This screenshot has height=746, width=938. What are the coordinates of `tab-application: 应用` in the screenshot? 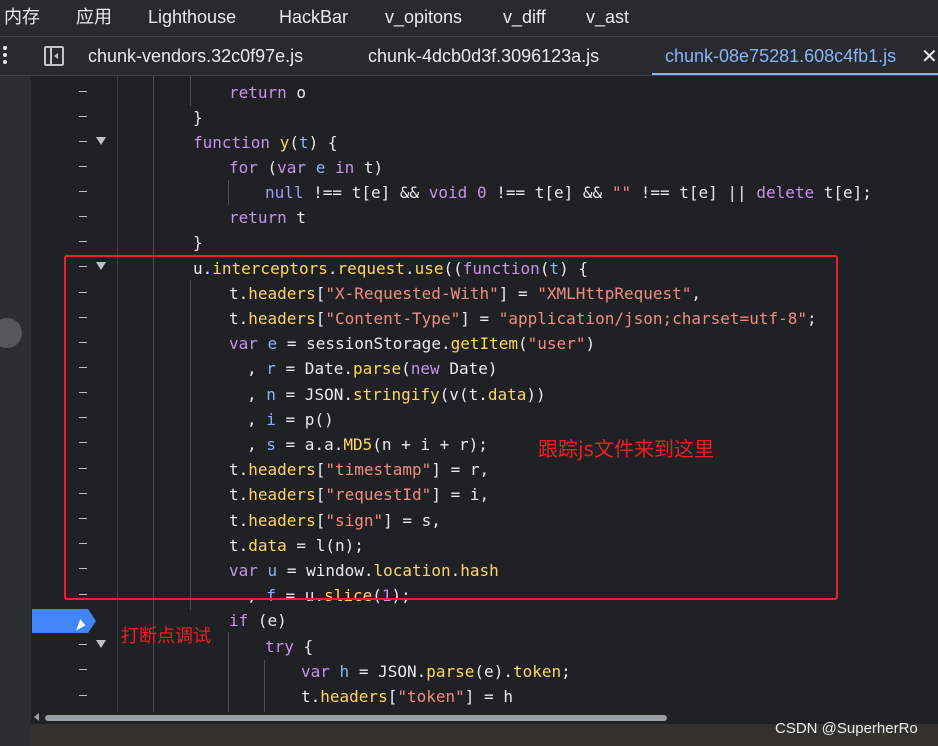 It's located at (94, 18).